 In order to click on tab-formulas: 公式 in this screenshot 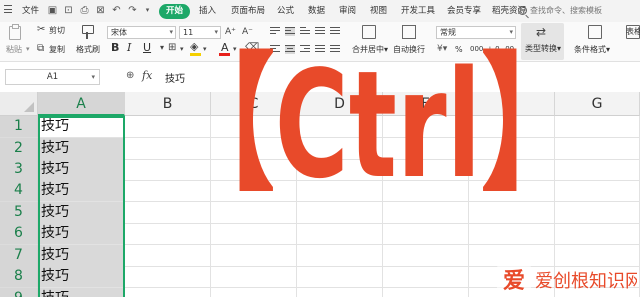, I will do `click(285, 11)`.